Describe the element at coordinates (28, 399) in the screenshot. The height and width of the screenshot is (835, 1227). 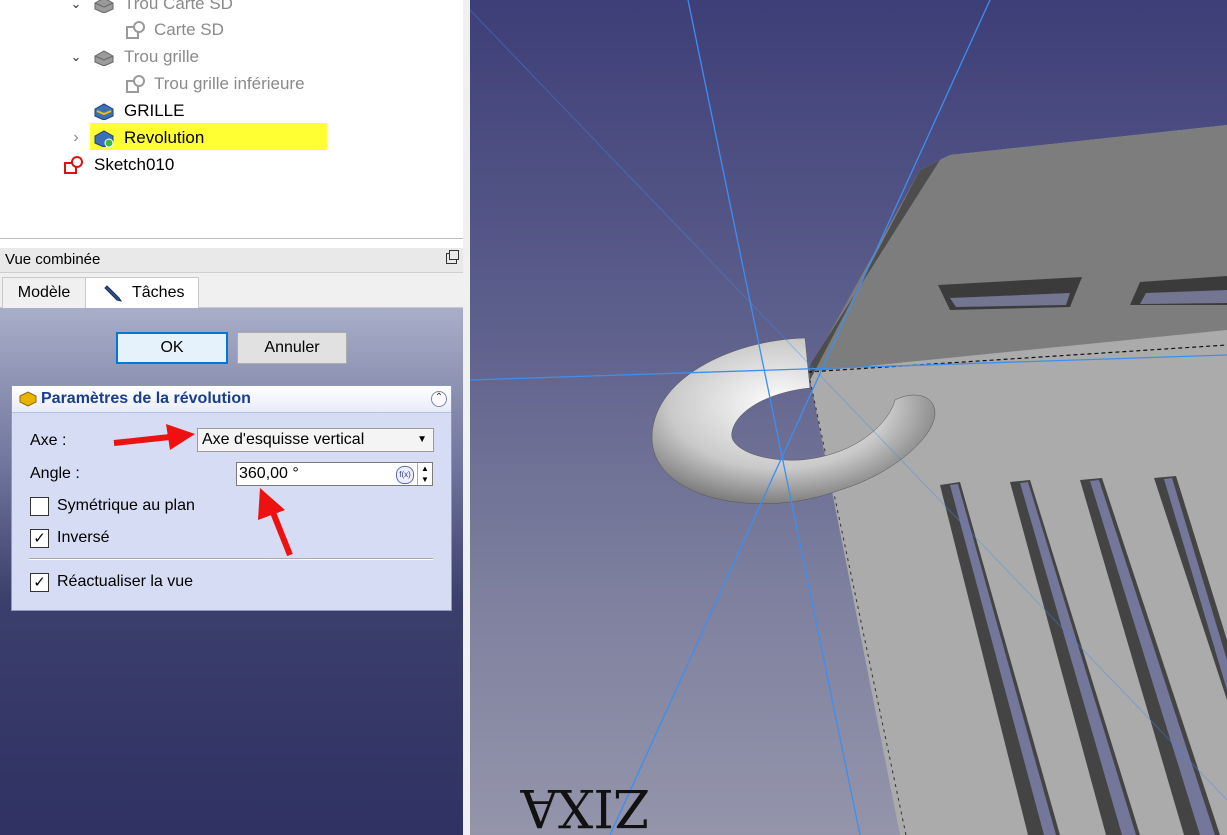
I see `revolution-small-icon` at that location.